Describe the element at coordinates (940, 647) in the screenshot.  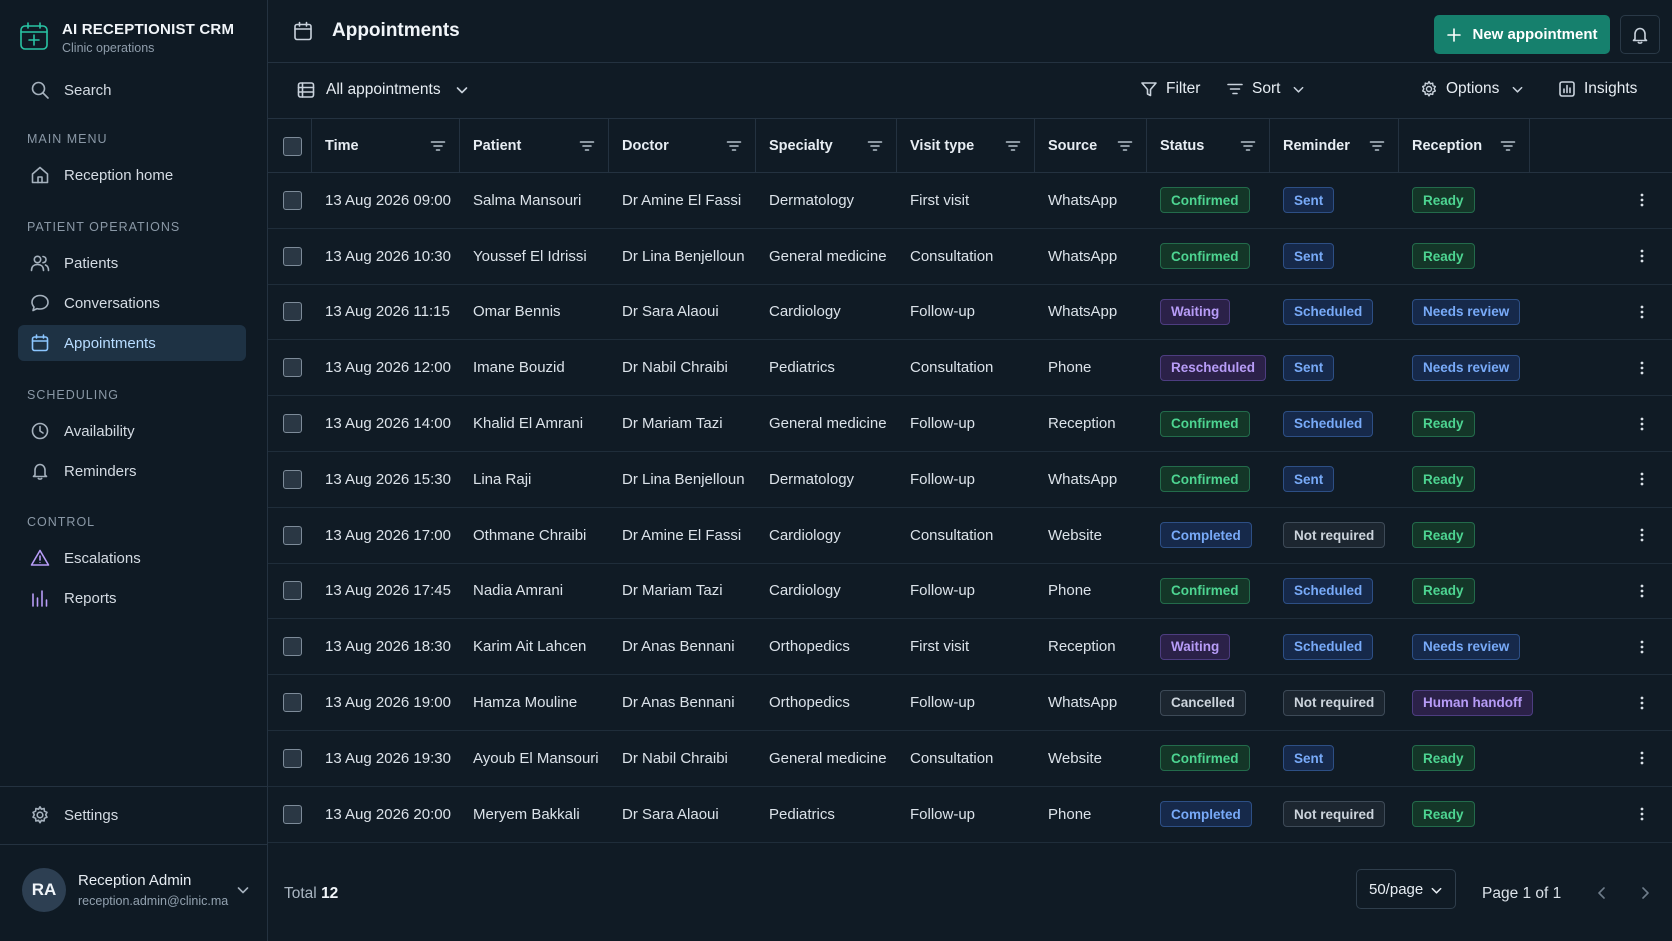
I see `cell-text: First visit` at that location.